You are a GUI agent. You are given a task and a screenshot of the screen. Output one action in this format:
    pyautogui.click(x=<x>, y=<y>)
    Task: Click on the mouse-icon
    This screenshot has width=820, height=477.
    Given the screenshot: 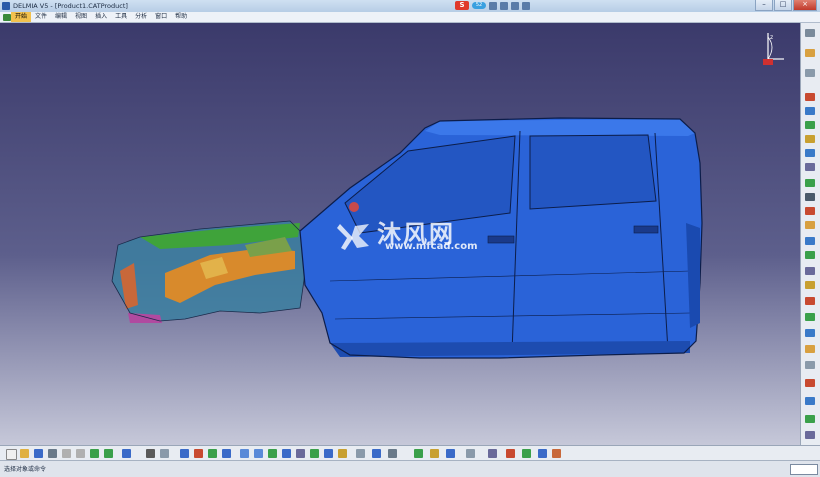 What is the action you would take?
    pyautogui.click(x=360, y=453)
    